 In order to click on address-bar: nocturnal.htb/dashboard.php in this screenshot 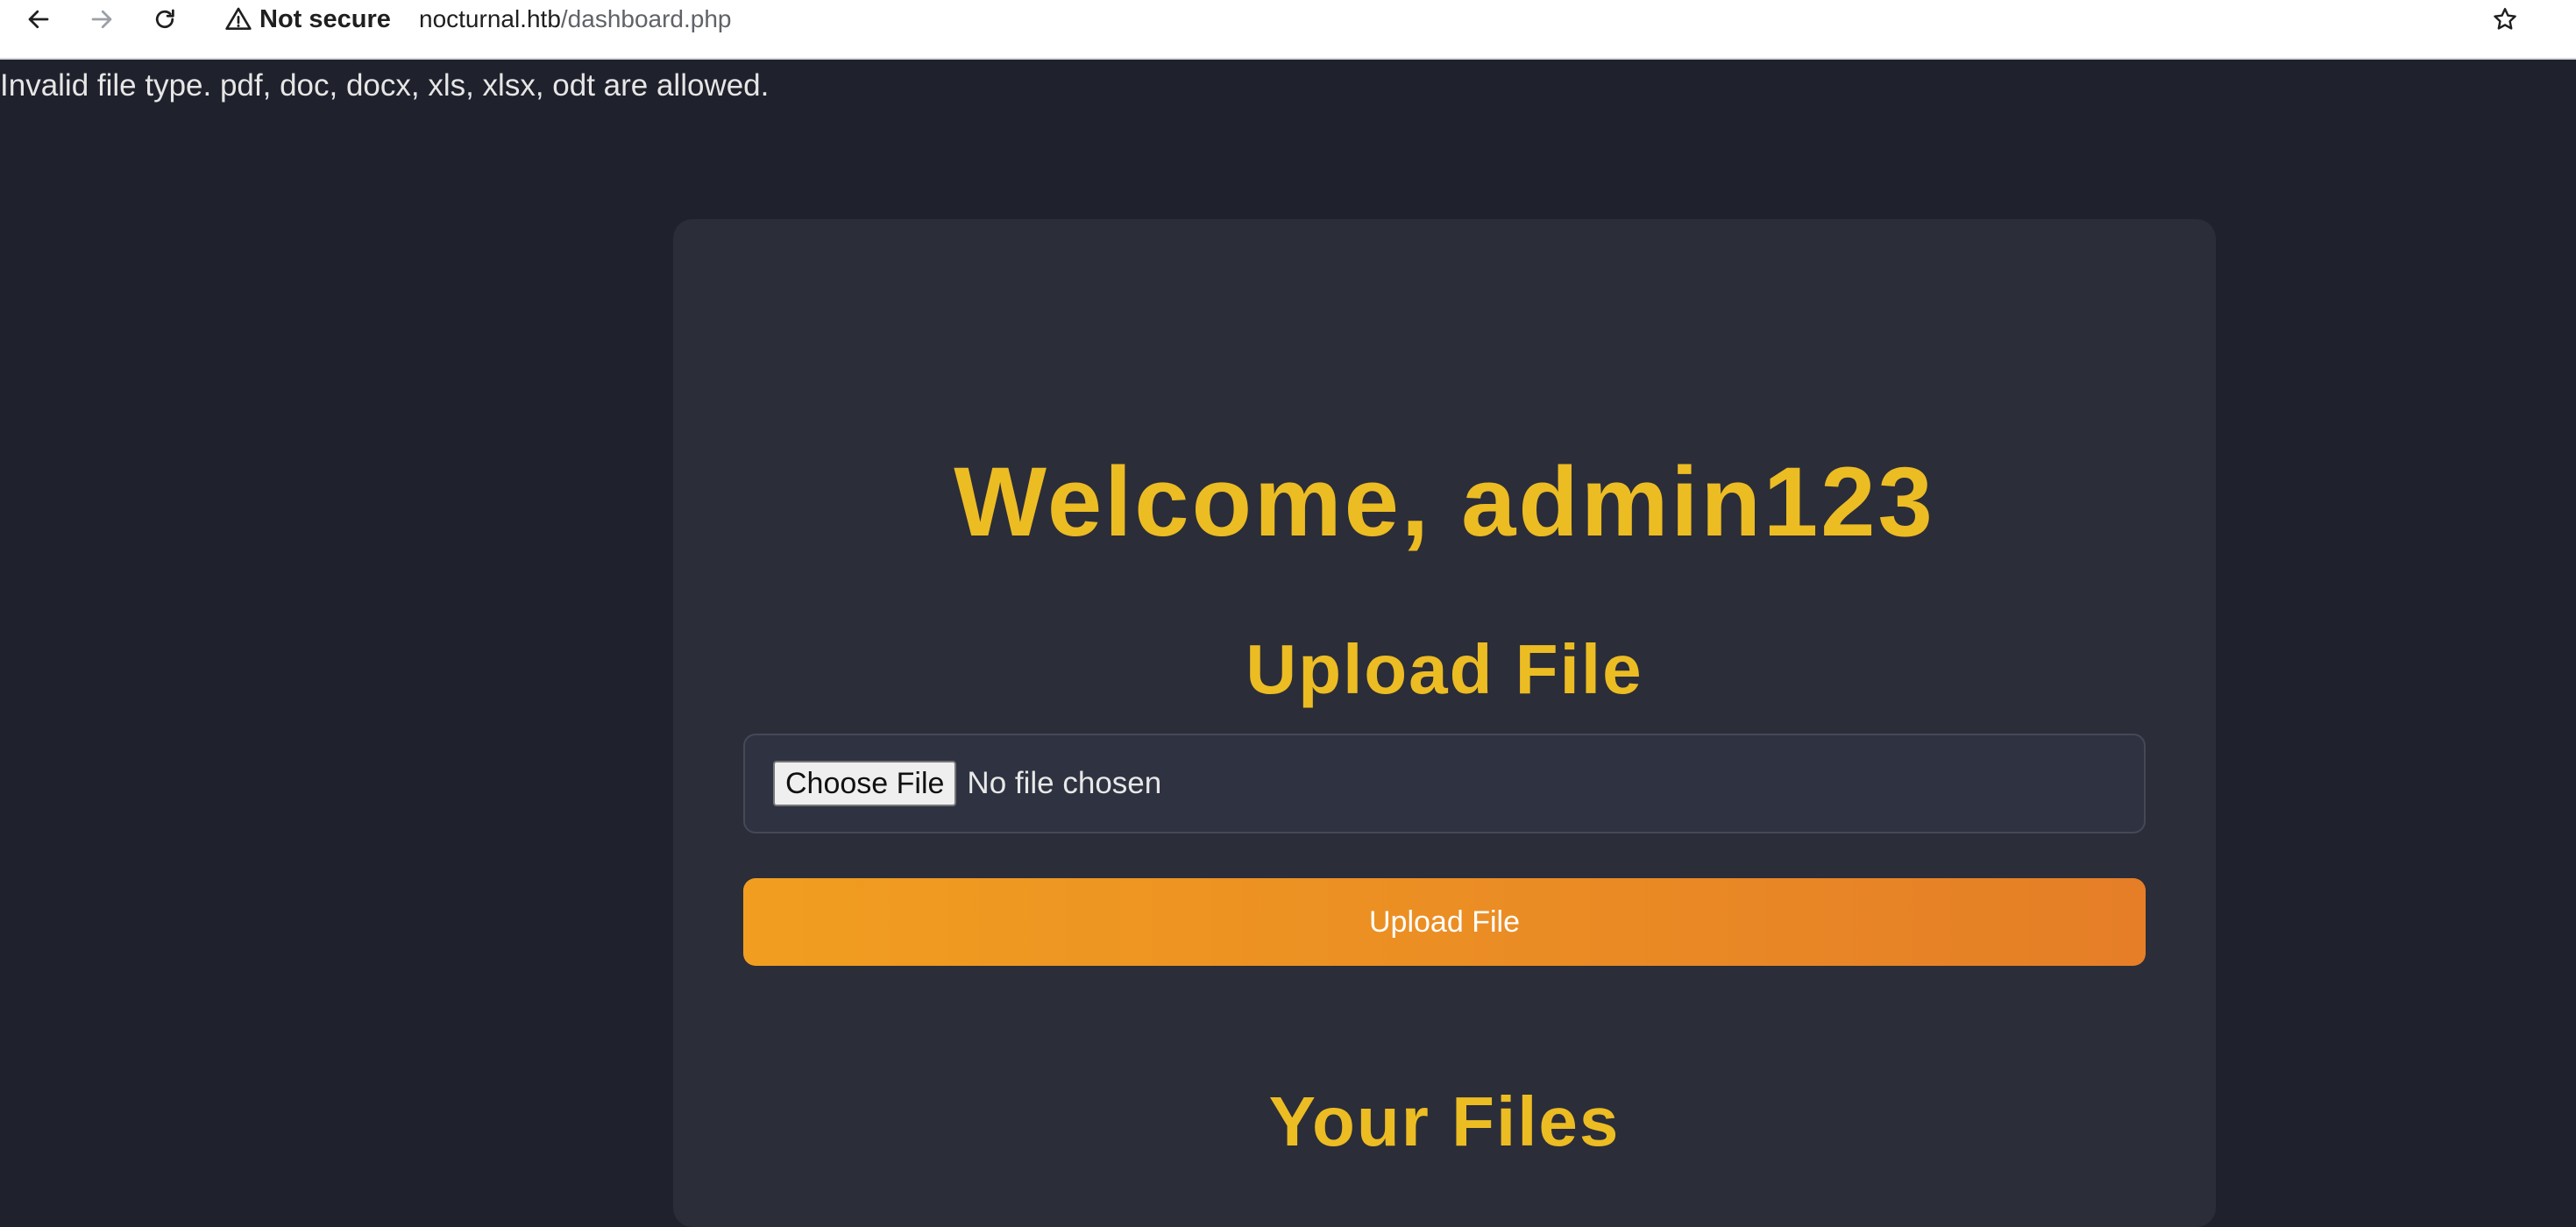, I will do `click(575, 19)`.